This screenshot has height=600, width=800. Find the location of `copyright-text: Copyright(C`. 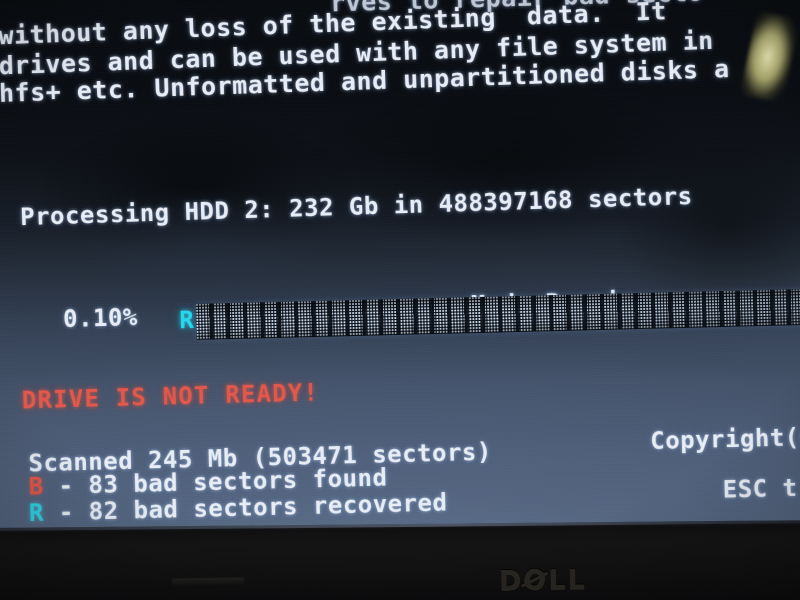

copyright-text: Copyright(C is located at coordinates (724, 438).